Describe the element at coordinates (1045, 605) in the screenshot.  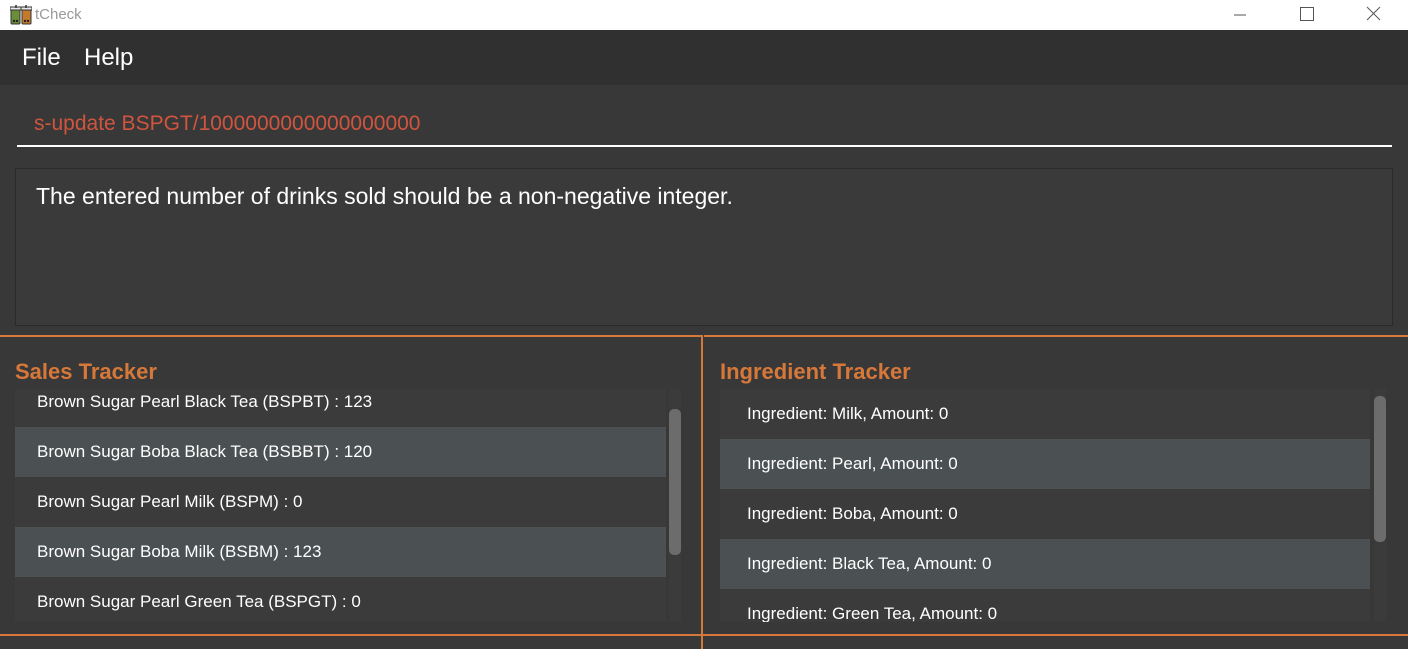
I see `ingredient-list-item: Ingredient: Green Tea, Amount: 0` at that location.